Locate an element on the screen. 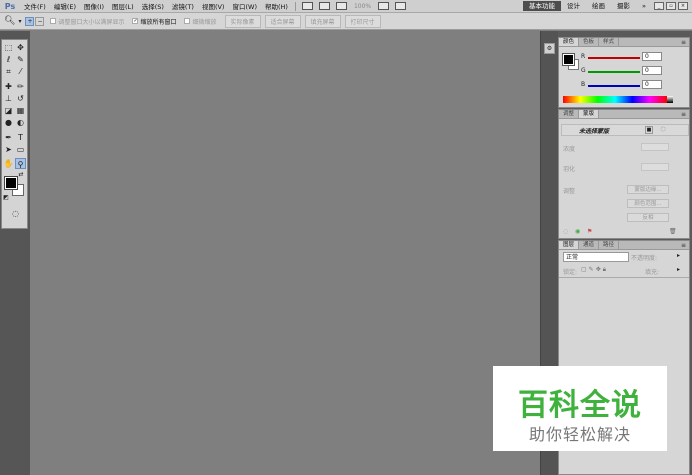 This screenshot has height=475, width=692. menu-help: 帮助(H) is located at coordinates (276, 6).